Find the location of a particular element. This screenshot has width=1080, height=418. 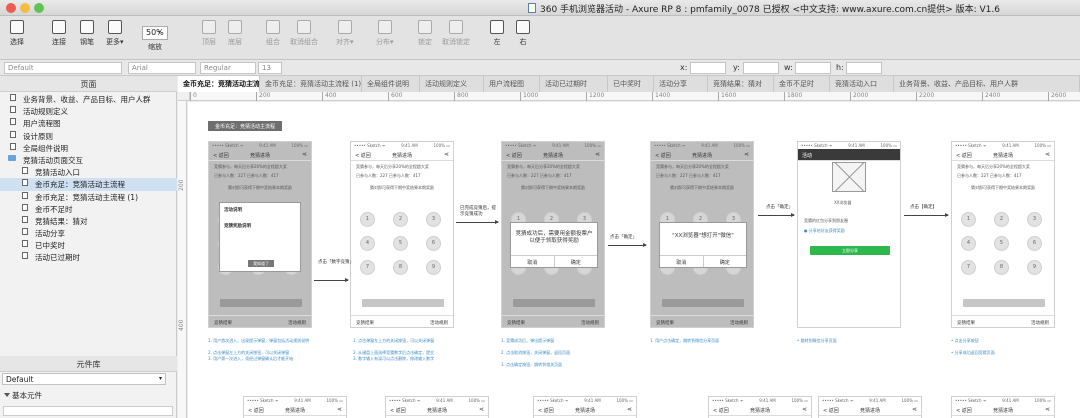

keypad-key: 2 is located at coordinates (400, 219).